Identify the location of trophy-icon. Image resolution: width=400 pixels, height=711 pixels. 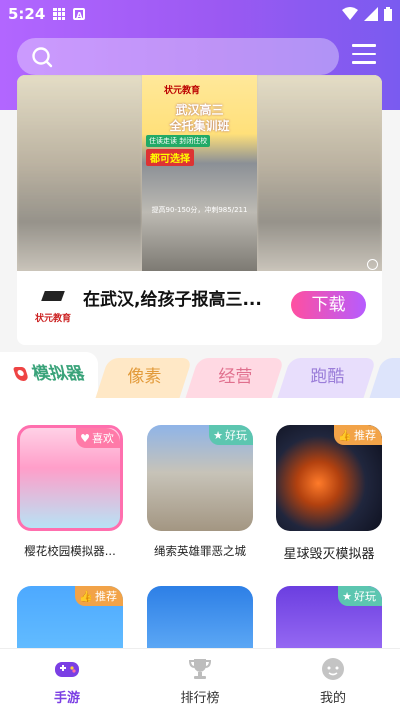
(200, 669).